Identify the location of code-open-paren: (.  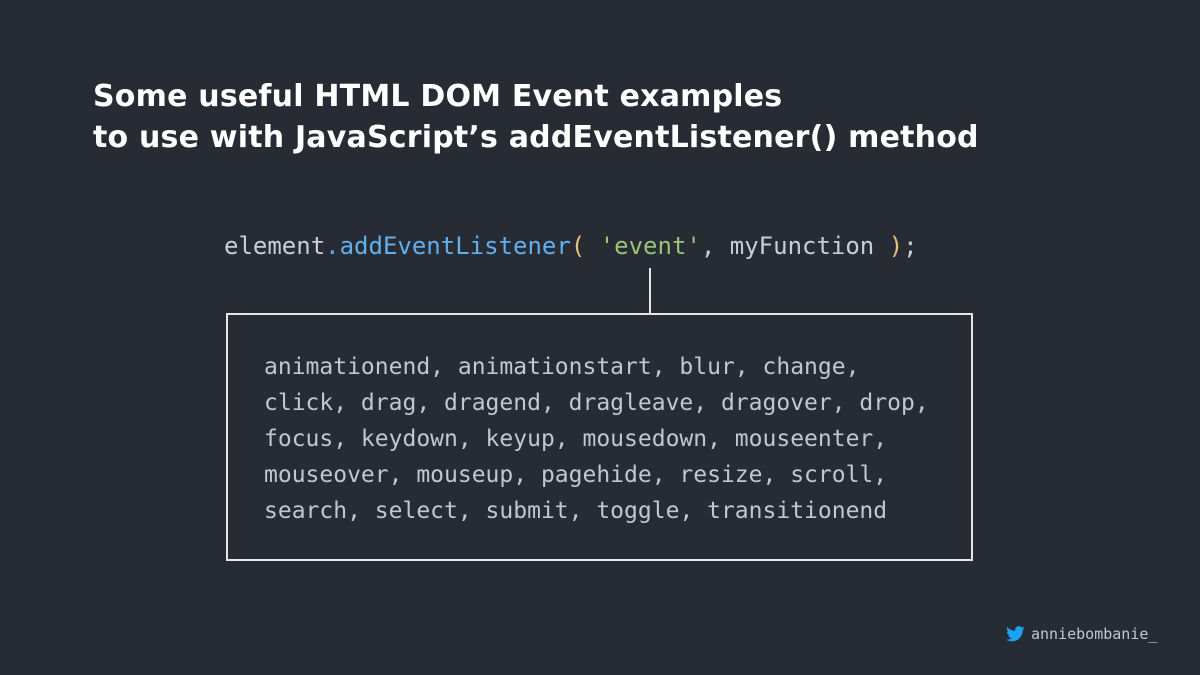
(578, 246).